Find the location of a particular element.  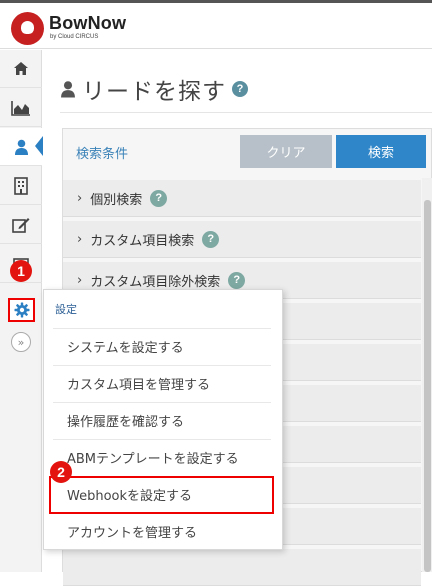

sidebar-item-companies is located at coordinates (21, 186).